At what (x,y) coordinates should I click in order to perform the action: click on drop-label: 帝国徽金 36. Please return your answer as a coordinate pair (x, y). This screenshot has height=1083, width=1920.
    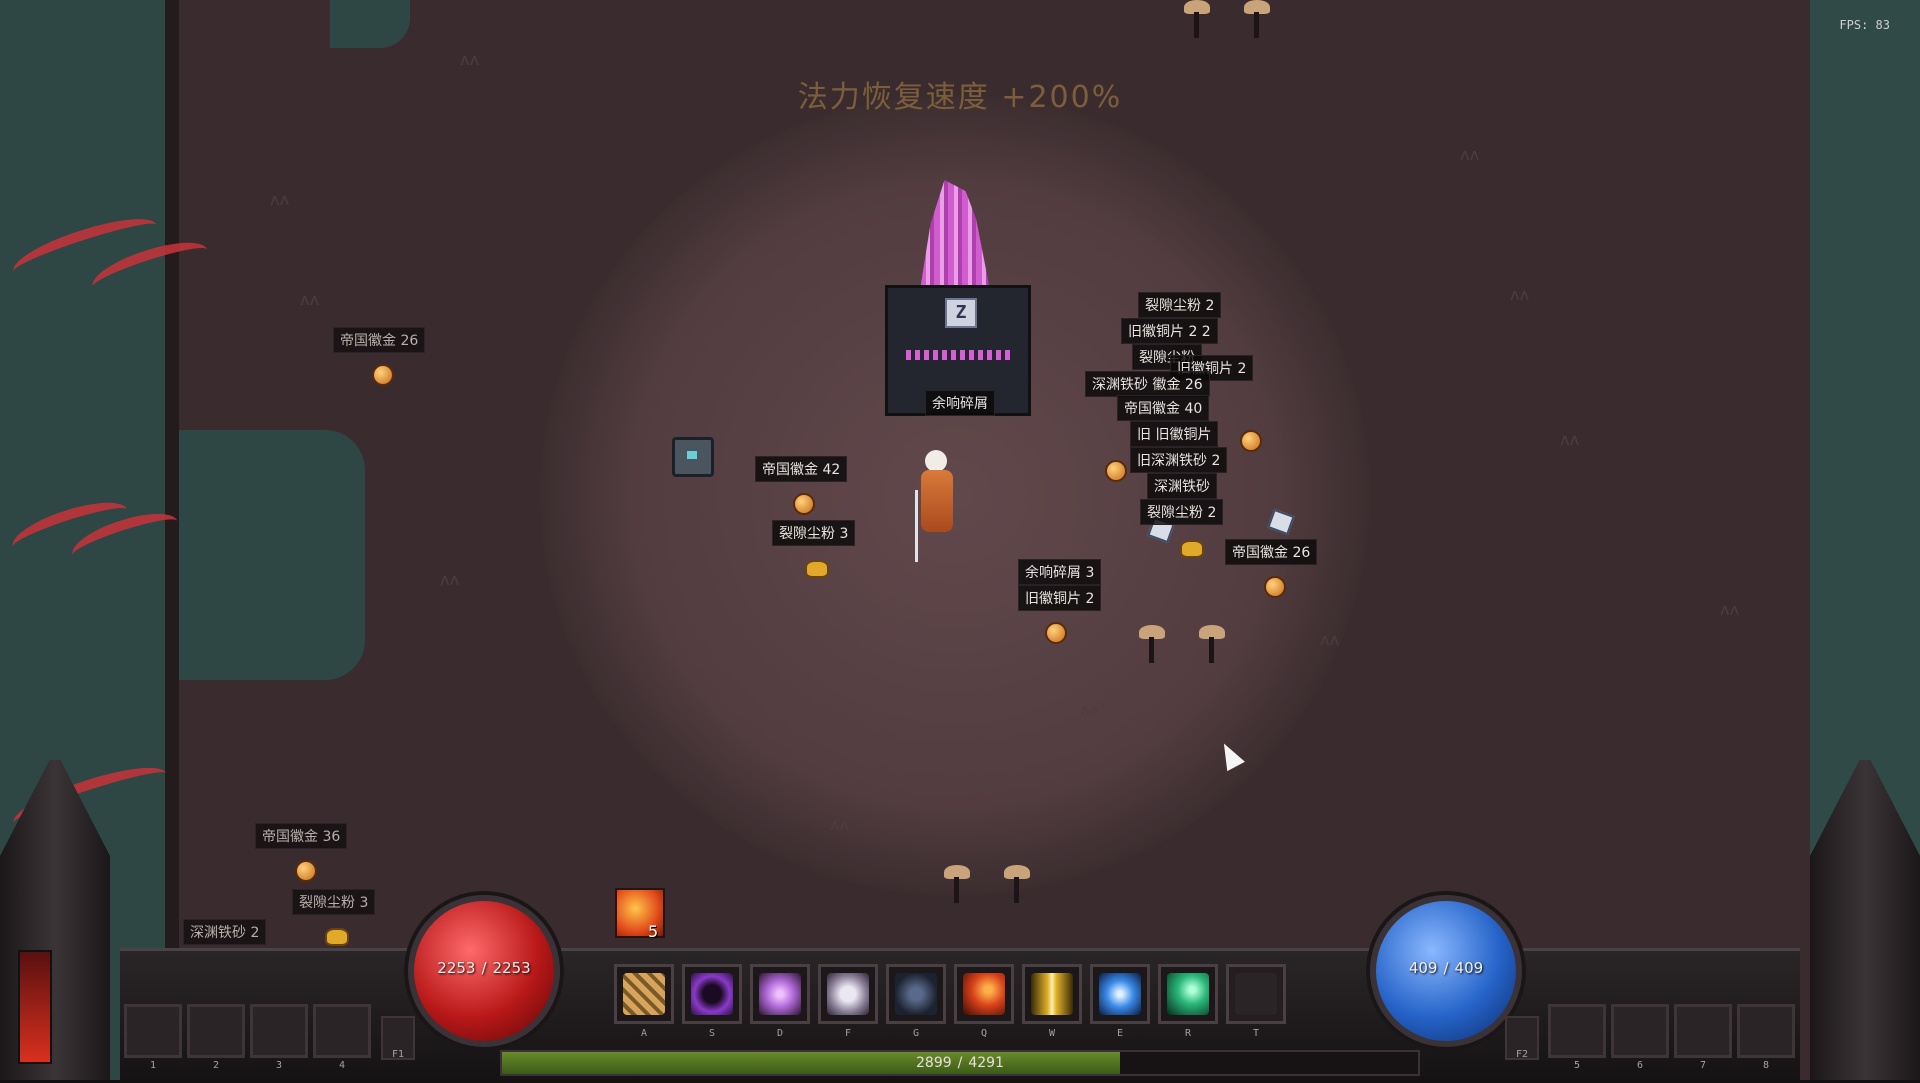
    Looking at the image, I should click on (301, 836).